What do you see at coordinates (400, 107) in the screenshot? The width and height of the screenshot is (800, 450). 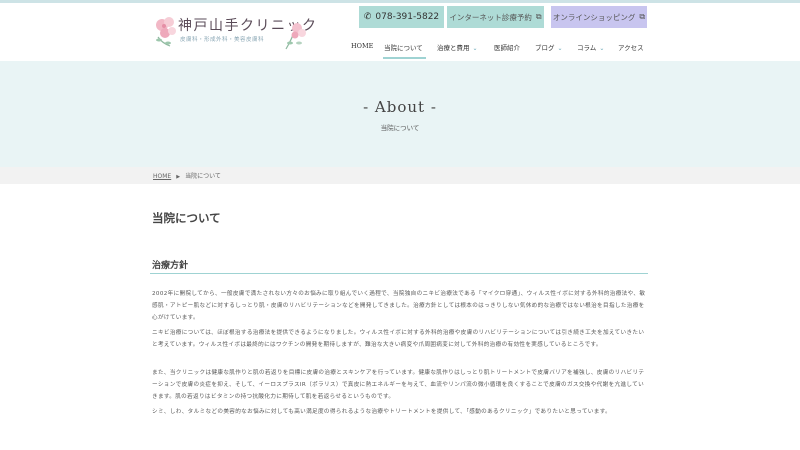 I see `hero-title: - About -` at bounding box center [400, 107].